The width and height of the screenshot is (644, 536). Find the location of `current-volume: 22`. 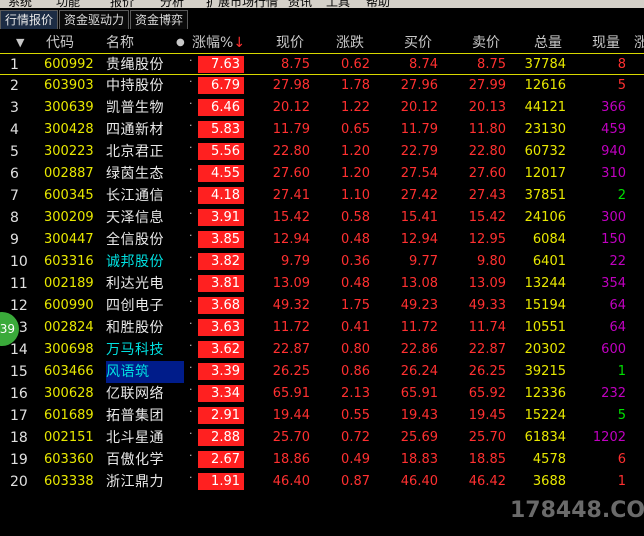

current-volume: 22 is located at coordinates (617, 261).